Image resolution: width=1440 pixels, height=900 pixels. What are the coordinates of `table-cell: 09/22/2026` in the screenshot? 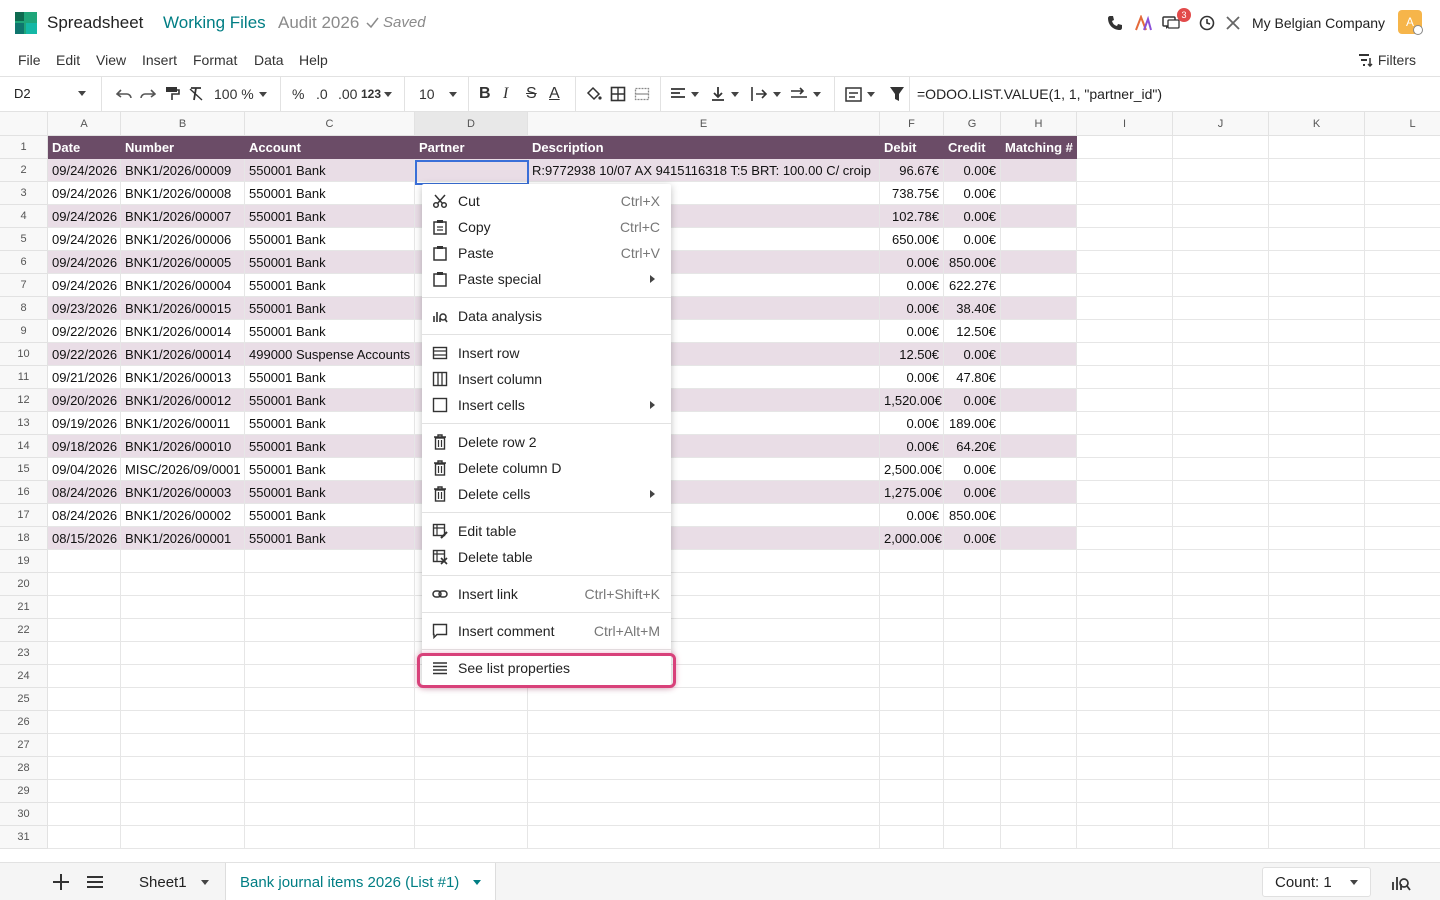 It's located at (84, 331).